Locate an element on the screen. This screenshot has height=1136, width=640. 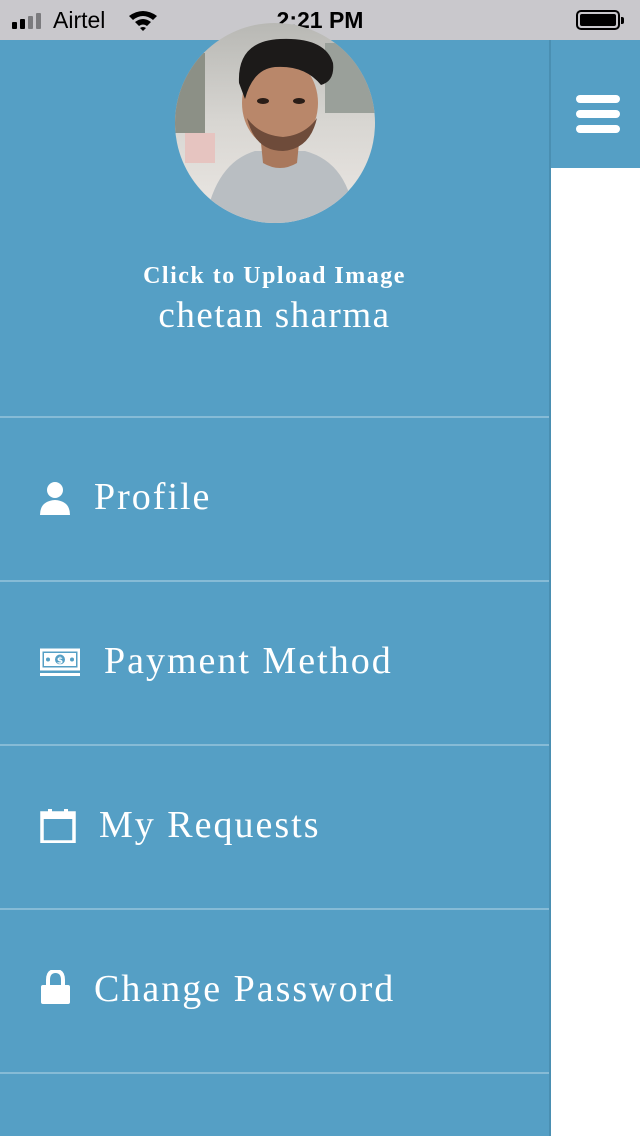
money-icon: $ is located at coordinates (60, 662).